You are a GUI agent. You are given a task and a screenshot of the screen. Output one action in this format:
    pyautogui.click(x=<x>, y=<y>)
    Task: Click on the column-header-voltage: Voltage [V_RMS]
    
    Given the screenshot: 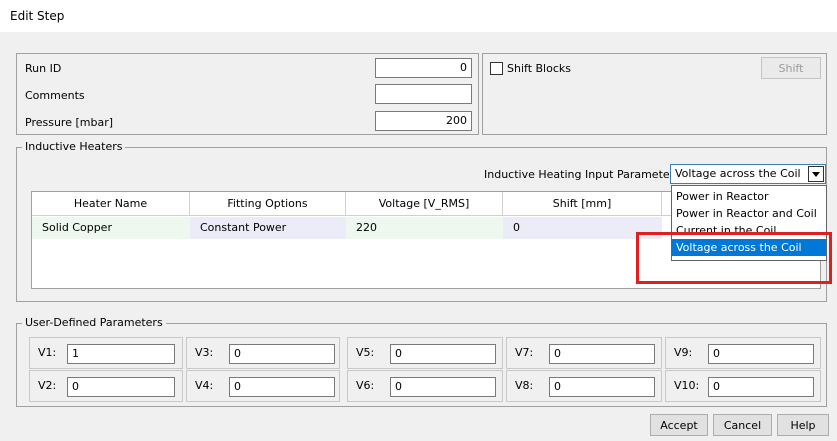 What is the action you would take?
    pyautogui.click(x=424, y=204)
    